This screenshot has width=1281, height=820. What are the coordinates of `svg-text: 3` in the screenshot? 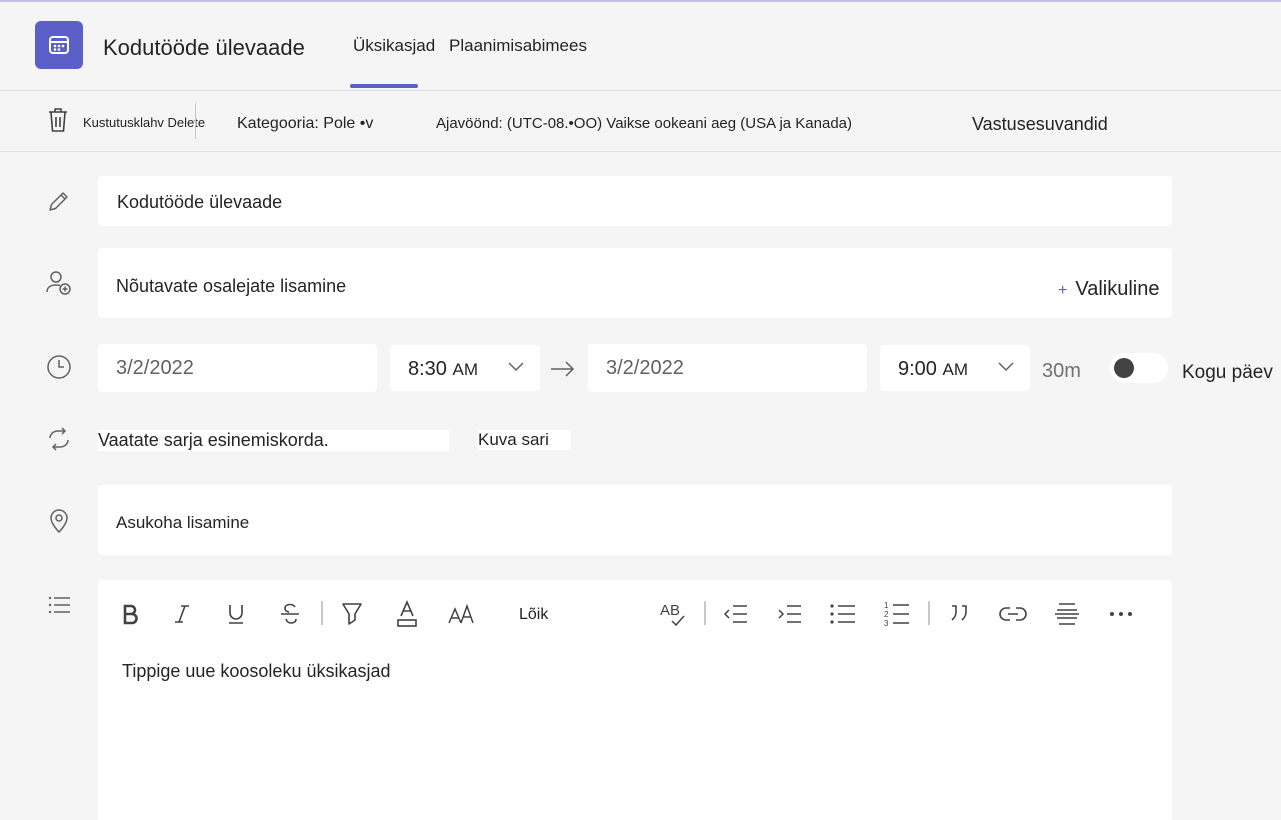 It's located at (886, 623).